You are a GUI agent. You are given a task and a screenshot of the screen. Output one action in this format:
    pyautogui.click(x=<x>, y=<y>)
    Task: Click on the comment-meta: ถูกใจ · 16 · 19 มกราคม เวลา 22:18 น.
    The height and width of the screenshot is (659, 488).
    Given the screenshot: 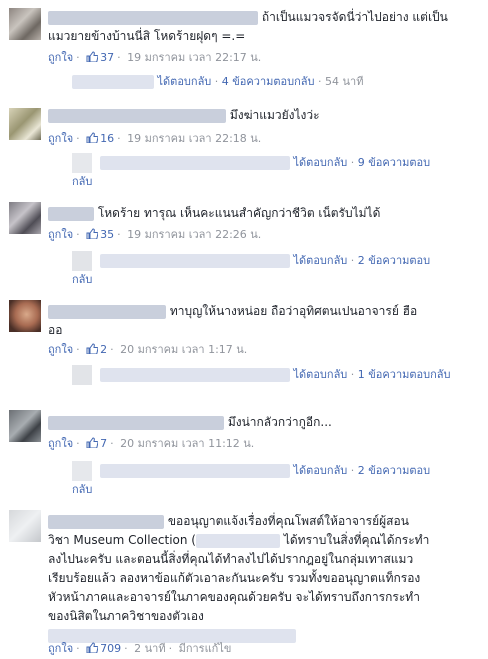 What is the action you would take?
    pyautogui.click(x=155, y=138)
    